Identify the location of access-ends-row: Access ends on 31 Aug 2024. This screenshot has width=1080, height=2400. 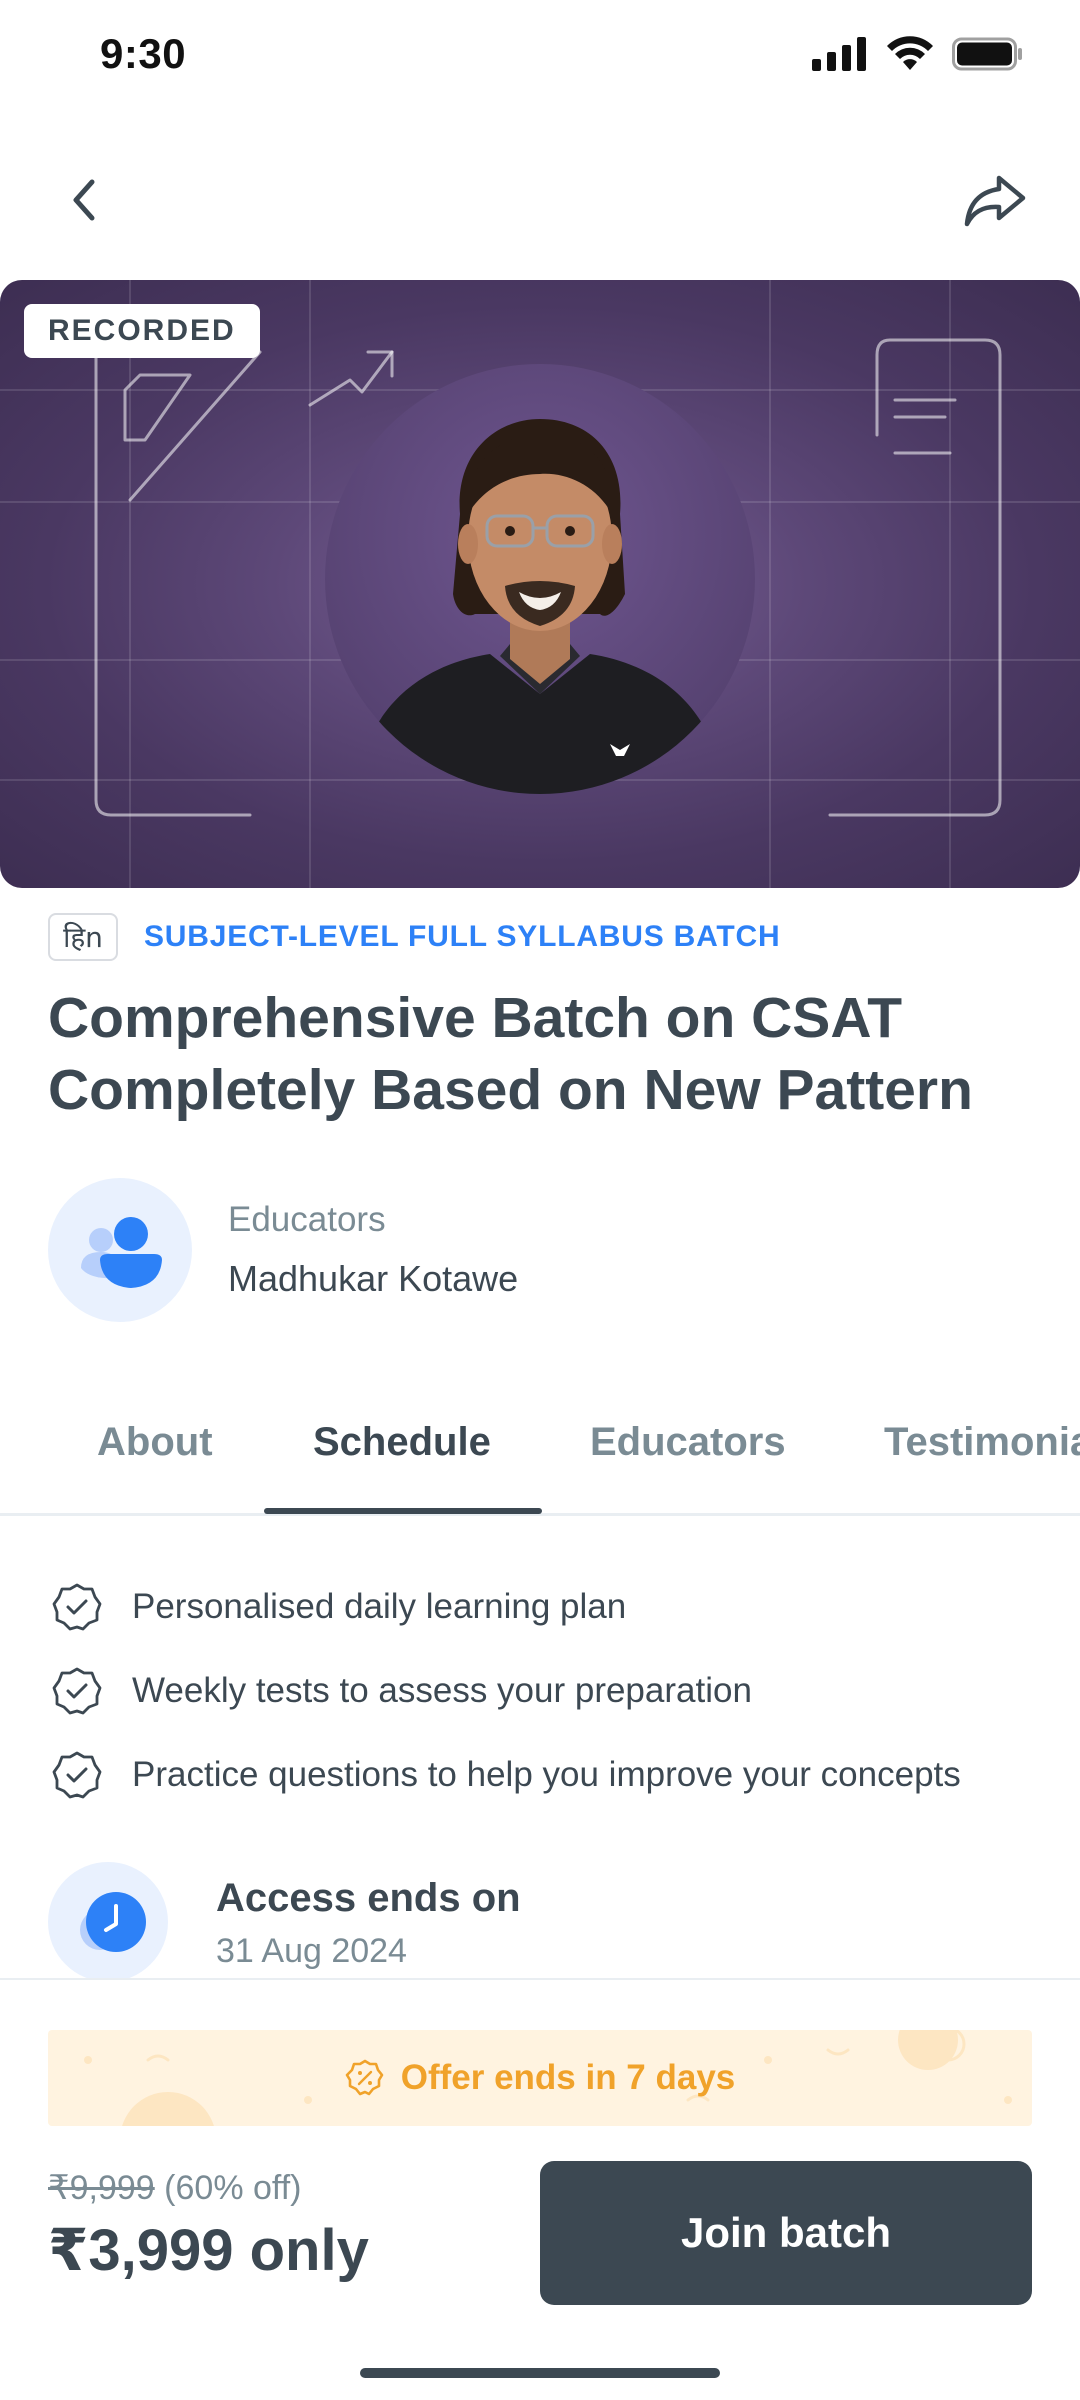
(564, 1921).